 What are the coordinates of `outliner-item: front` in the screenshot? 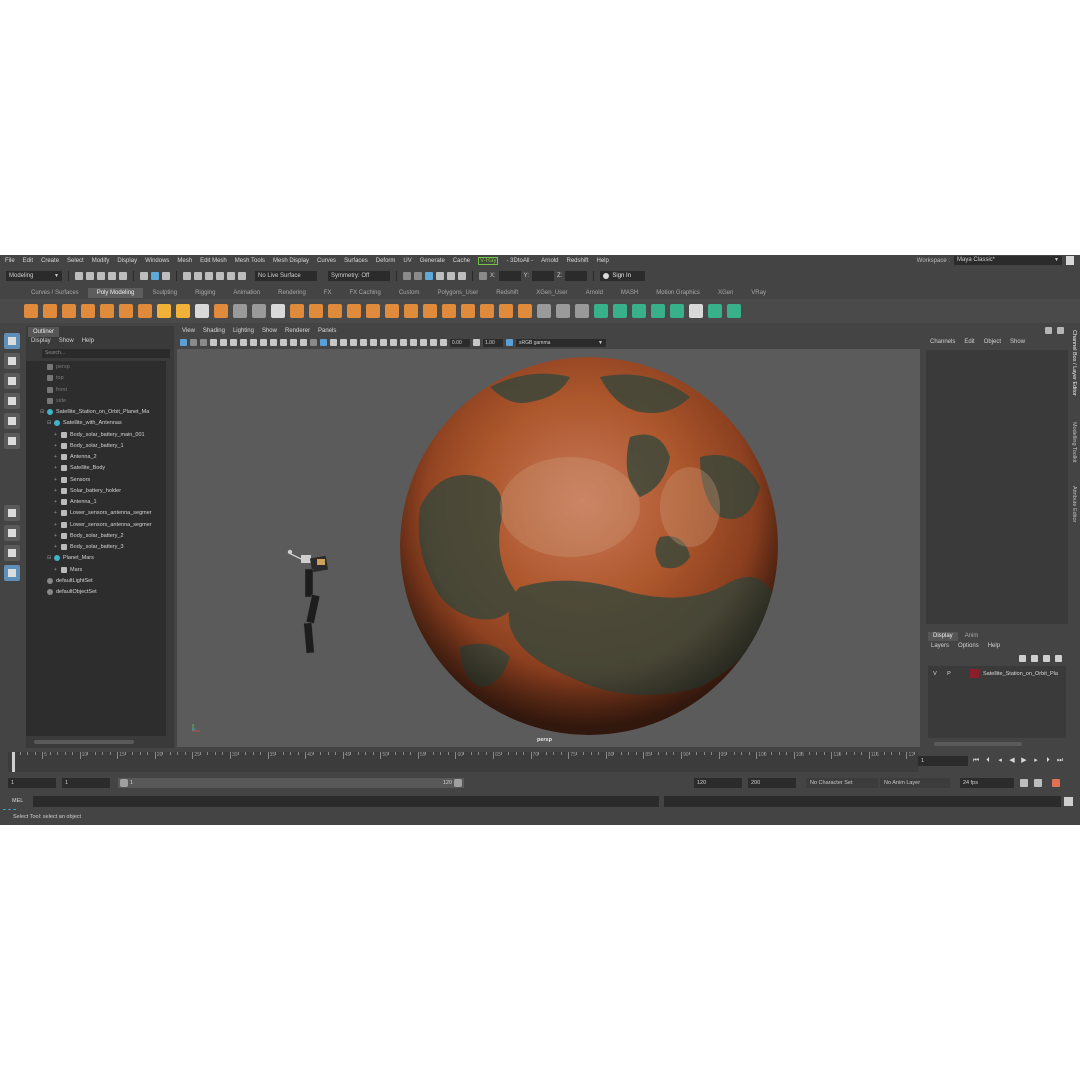 It's located at (53, 390).